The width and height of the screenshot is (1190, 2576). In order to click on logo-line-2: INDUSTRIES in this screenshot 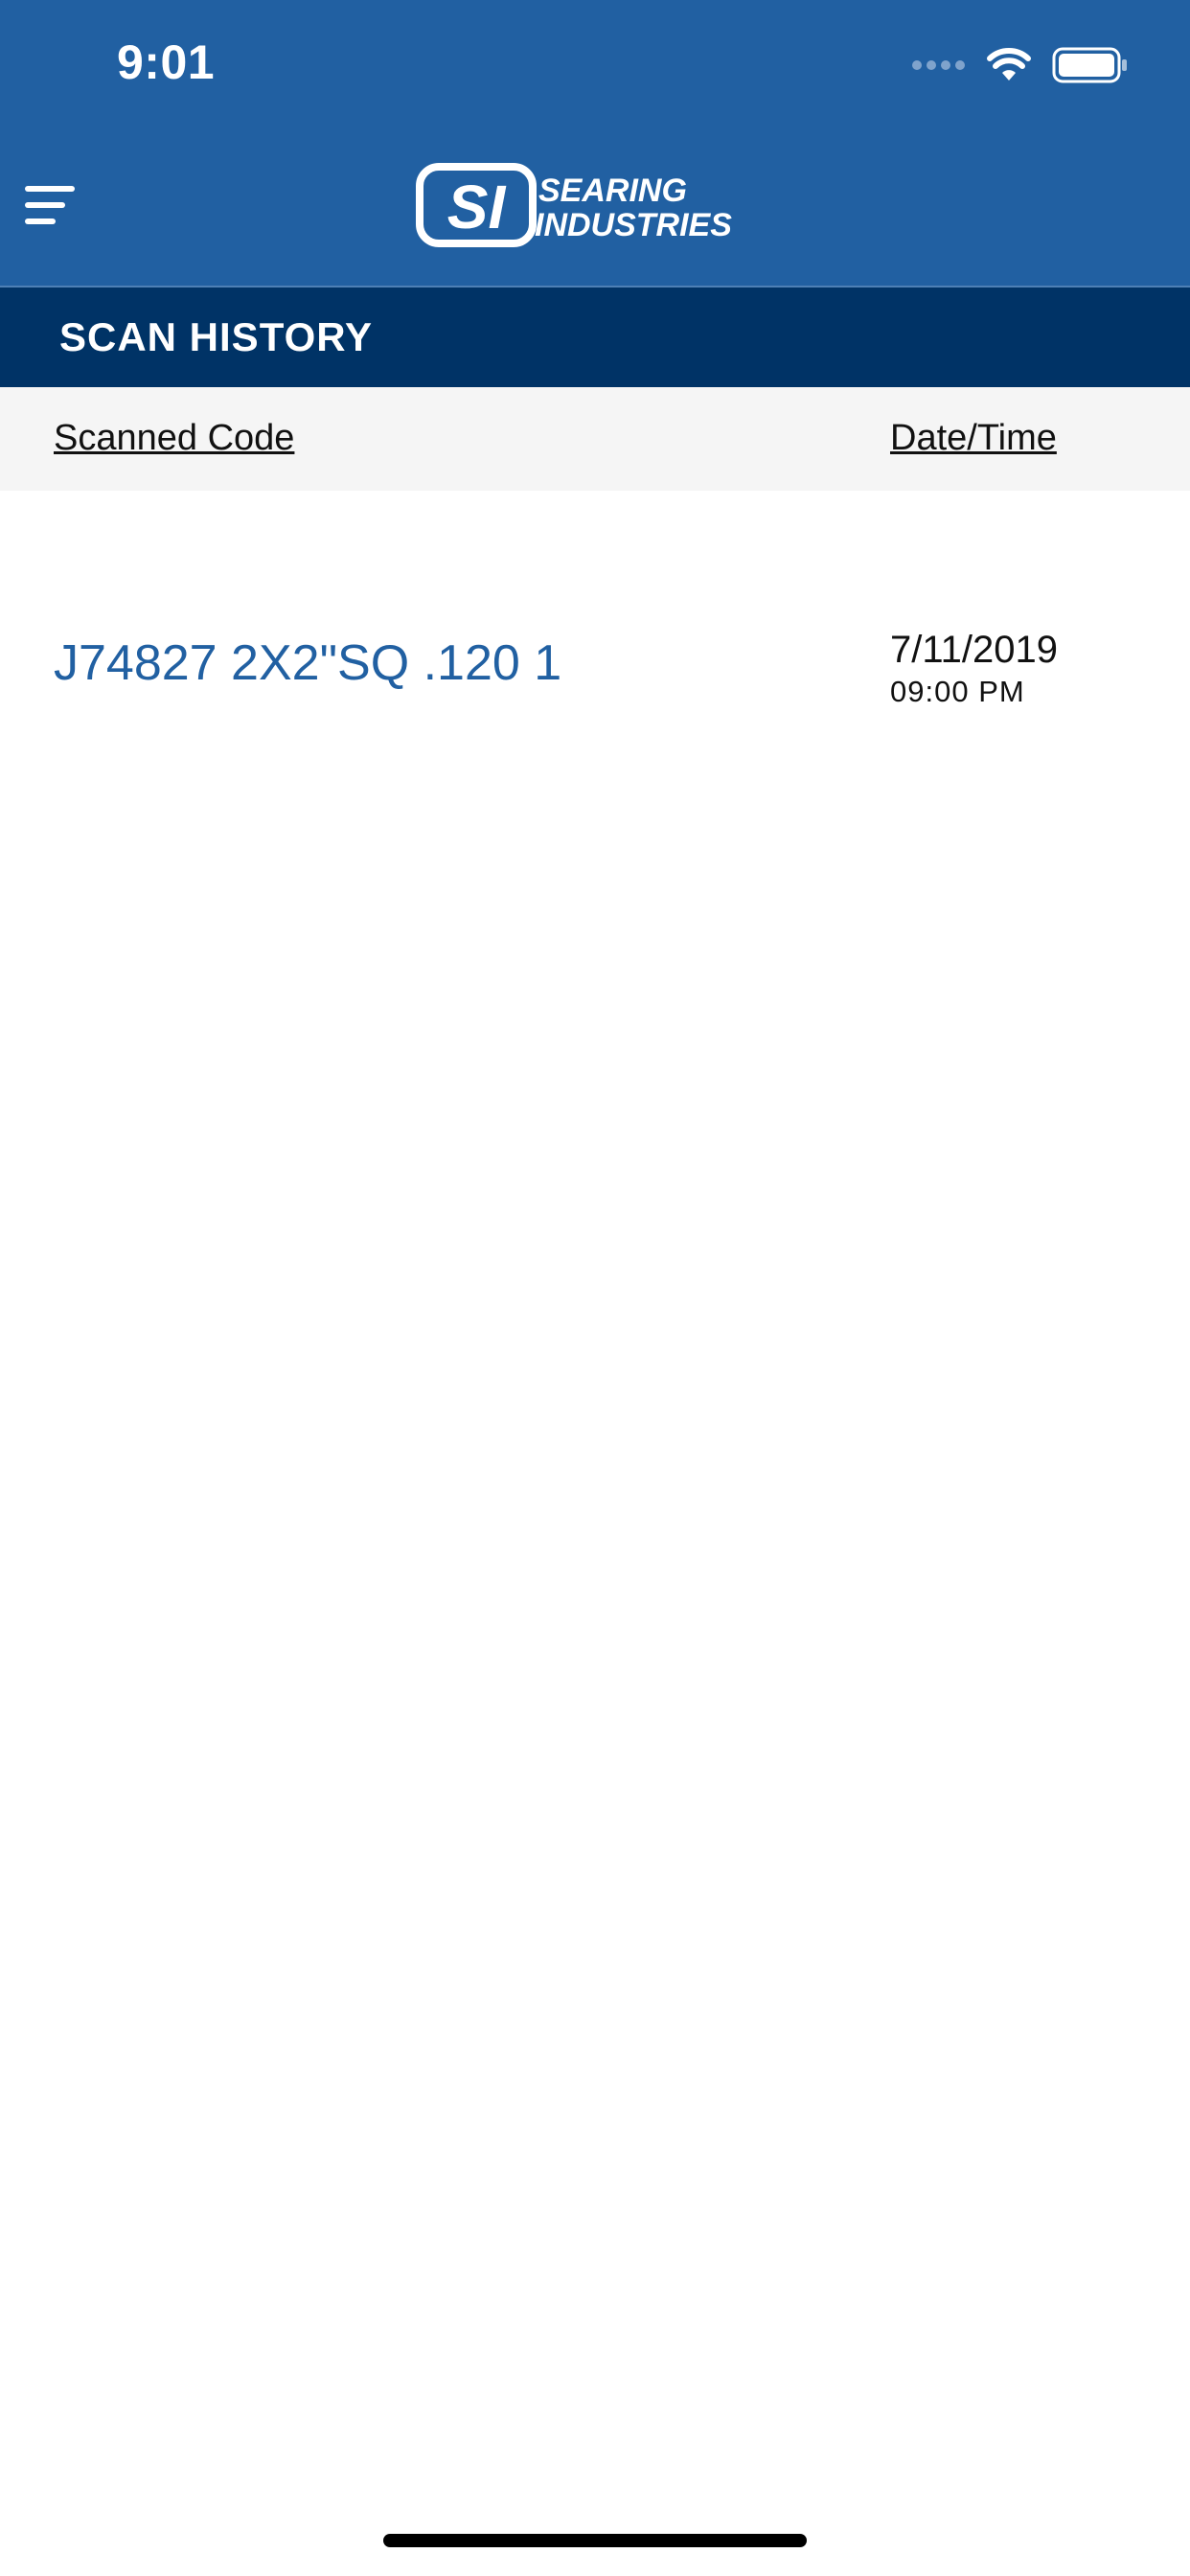, I will do `click(634, 225)`.